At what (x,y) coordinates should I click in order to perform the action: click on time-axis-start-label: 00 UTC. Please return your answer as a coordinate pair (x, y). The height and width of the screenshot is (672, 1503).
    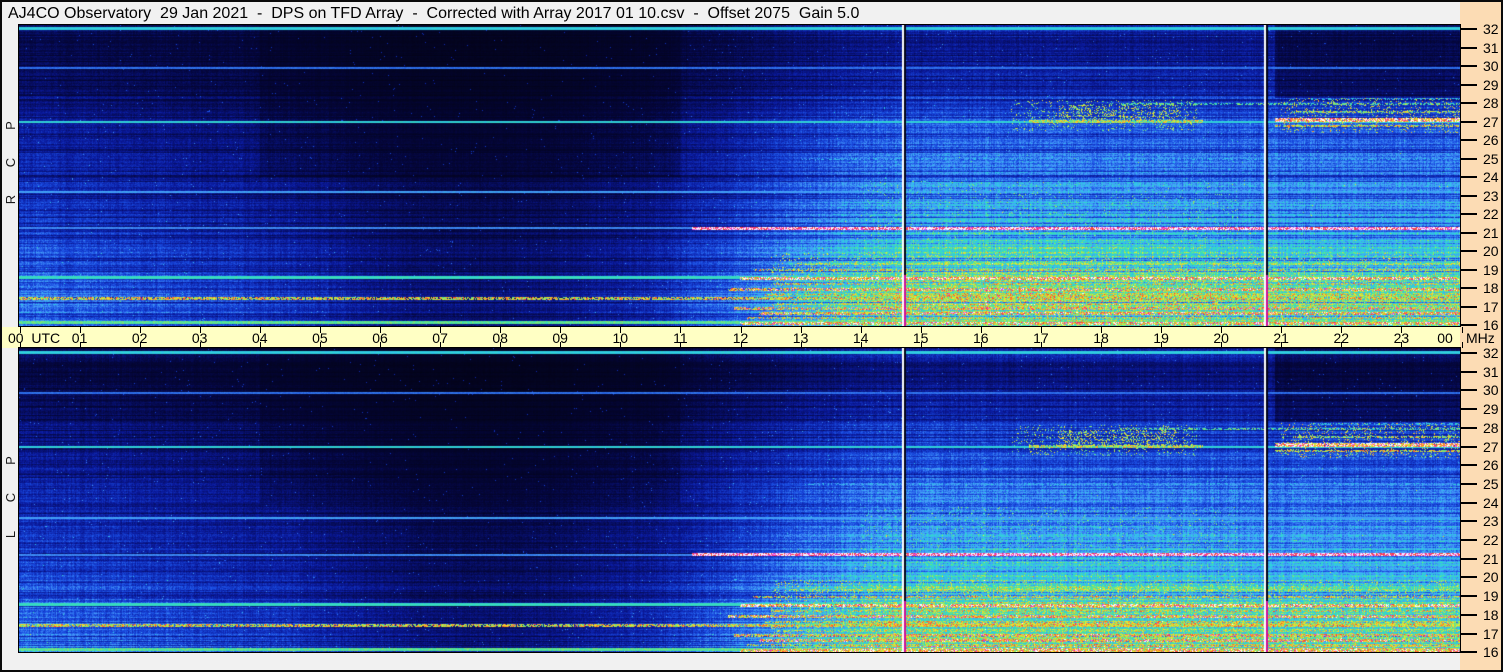
    Looking at the image, I should click on (34, 338).